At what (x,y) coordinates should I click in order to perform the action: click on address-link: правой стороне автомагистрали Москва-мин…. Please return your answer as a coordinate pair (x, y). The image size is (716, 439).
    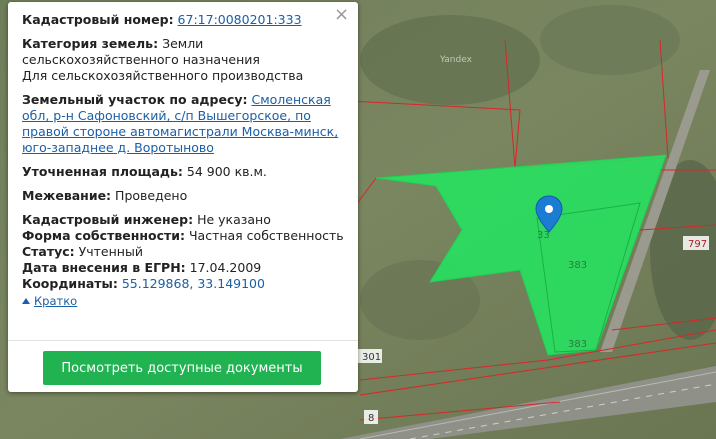
    Looking at the image, I should click on (180, 131).